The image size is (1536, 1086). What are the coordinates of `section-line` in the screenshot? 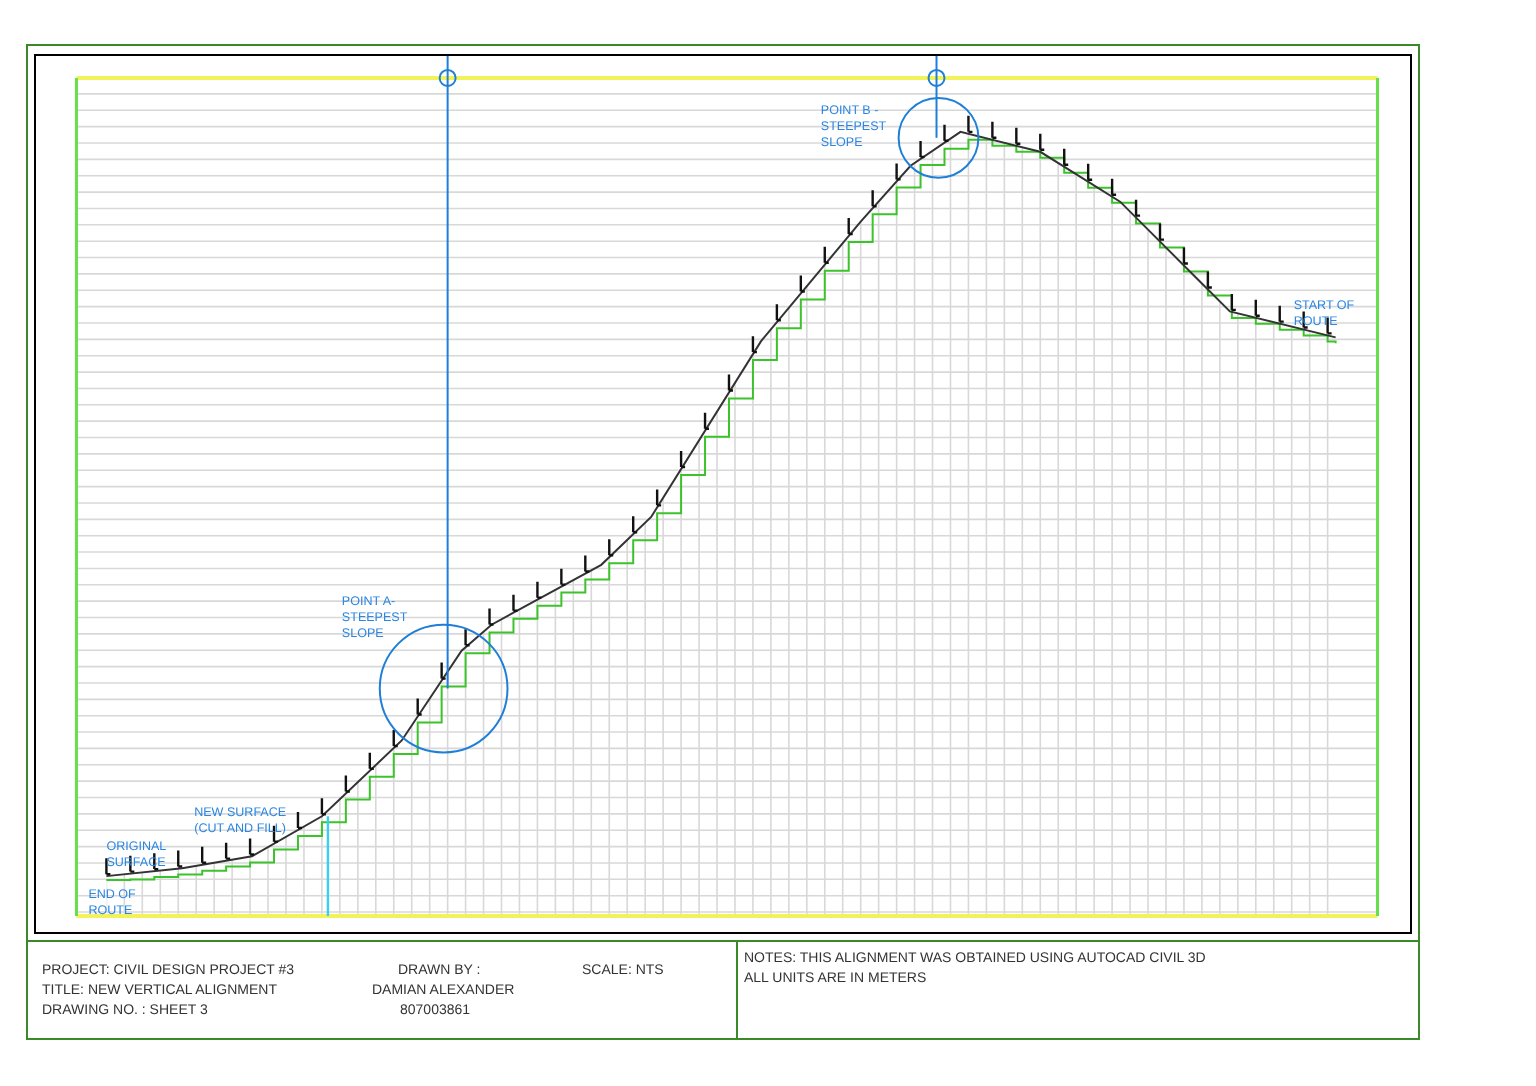 It's located at (328, 866).